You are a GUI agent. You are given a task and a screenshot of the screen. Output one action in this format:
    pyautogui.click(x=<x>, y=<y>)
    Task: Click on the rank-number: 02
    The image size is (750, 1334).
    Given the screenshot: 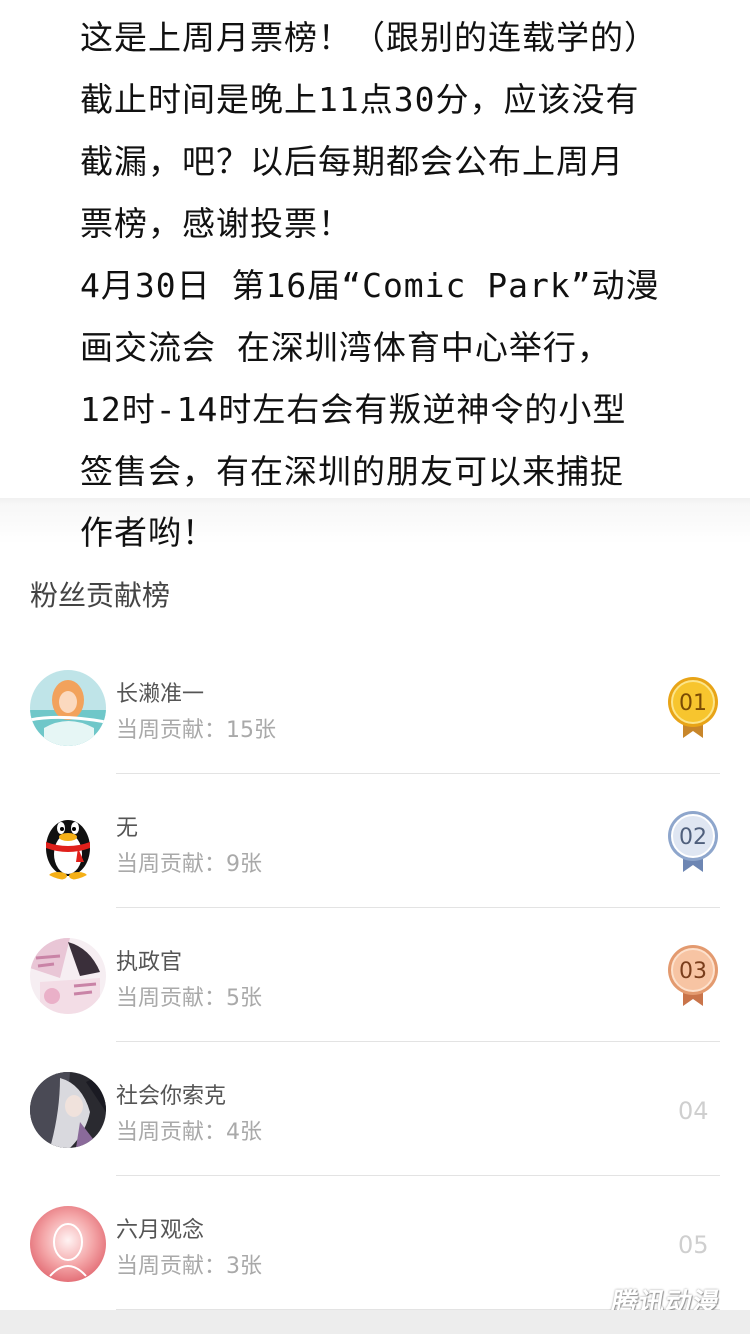 What is the action you would take?
    pyautogui.click(x=693, y=837)
    